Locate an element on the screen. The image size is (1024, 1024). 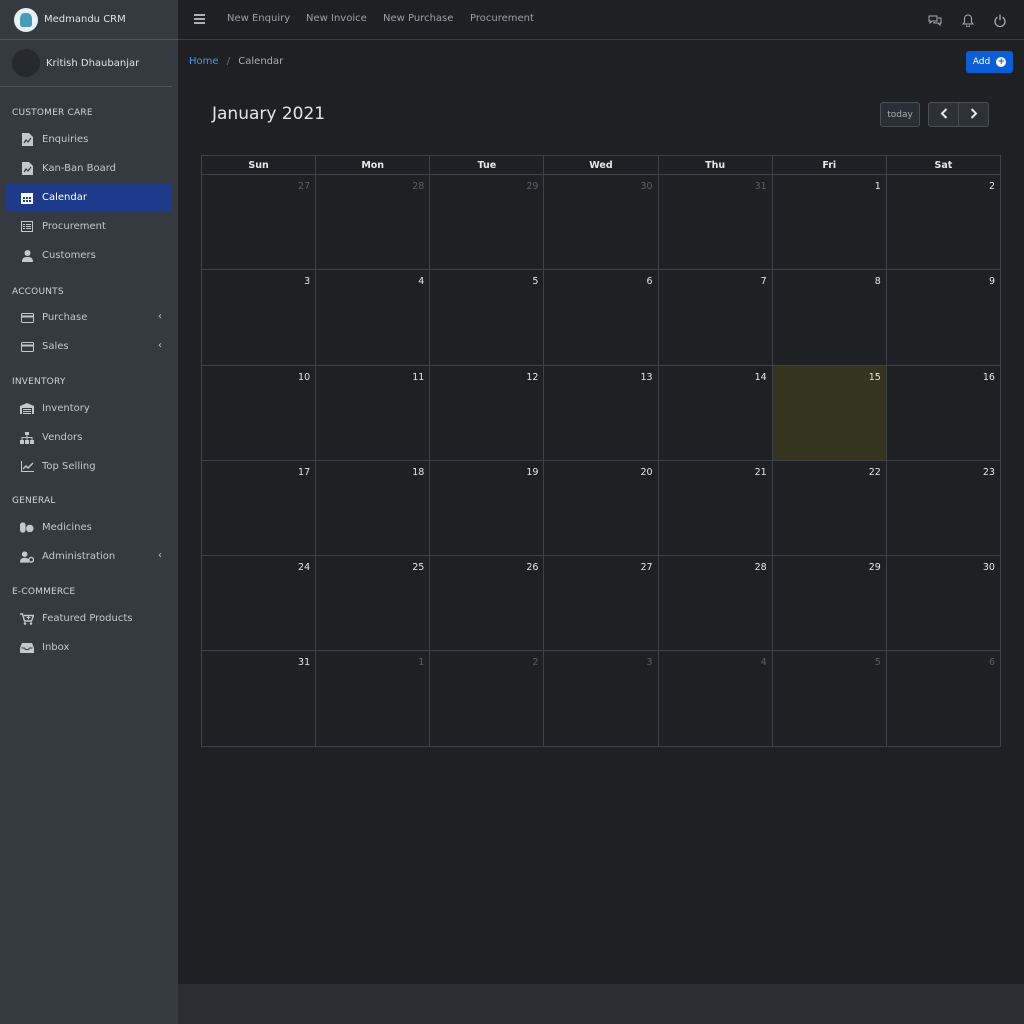
day-number: 28 is located at coordinates (418, 186).